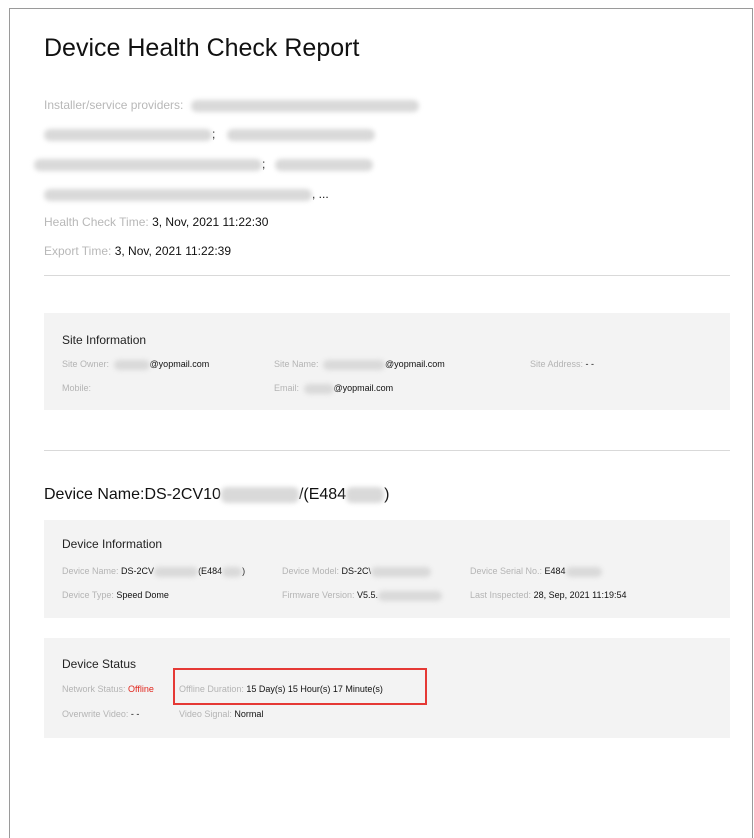 The width and height of the screenshot is (754, 838). I want to click on site-address-value: - -, so click(590, 364).